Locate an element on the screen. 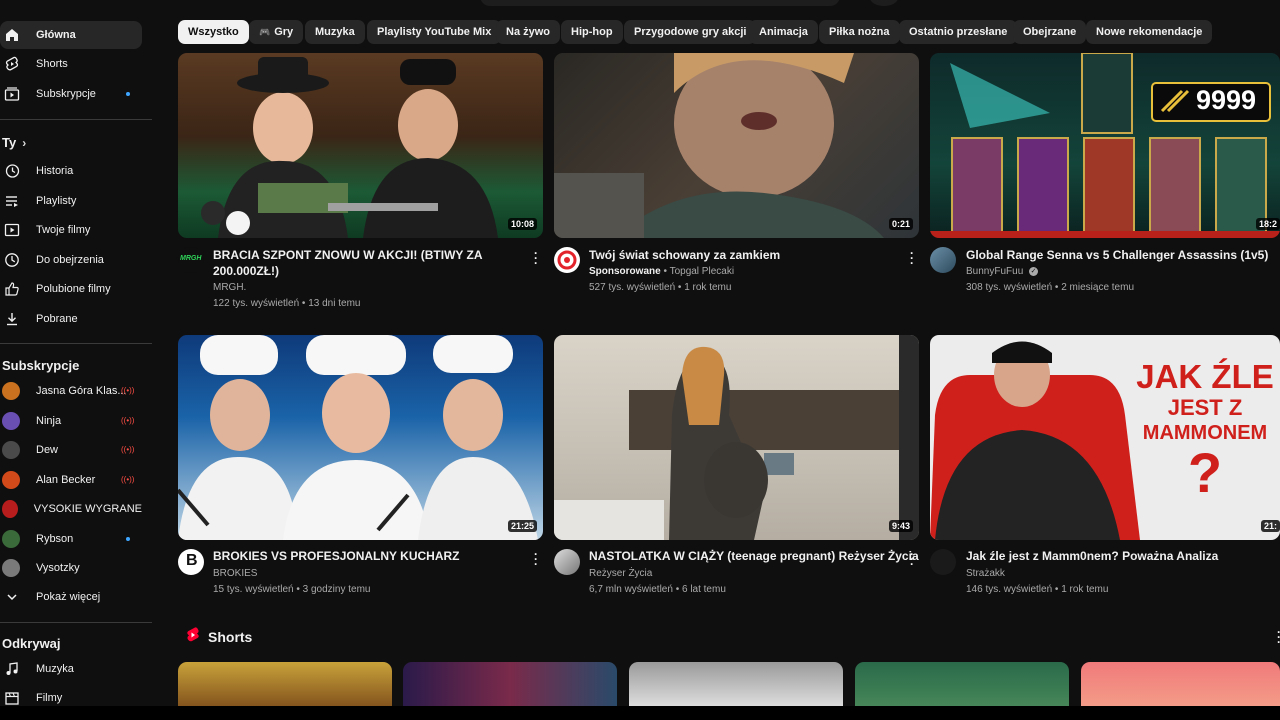 The width and height of the screenshot is (1280, 720). video-thumbnail: 10:08 is located at coordinates (360, 145).